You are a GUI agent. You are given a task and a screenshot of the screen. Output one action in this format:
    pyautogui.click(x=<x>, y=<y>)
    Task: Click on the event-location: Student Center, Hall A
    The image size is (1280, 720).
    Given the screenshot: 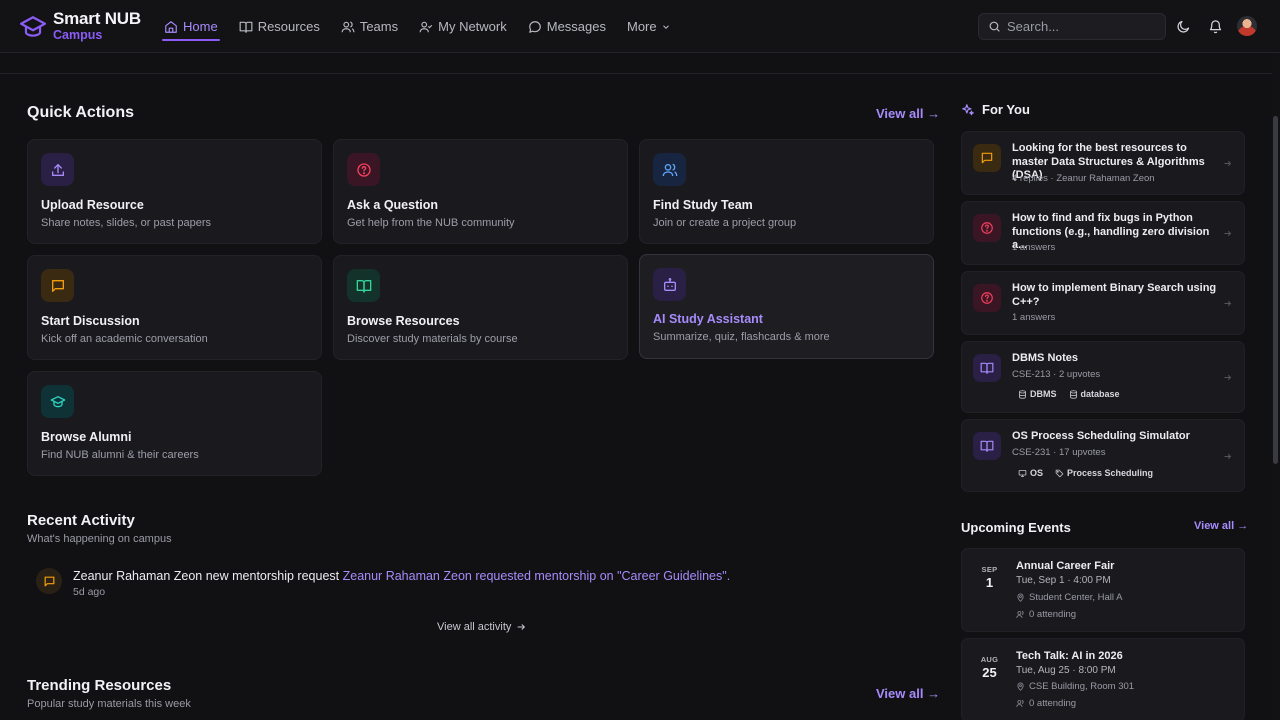 What is the action you would take?
    pyautogui.click(x=1069, y=597)
    